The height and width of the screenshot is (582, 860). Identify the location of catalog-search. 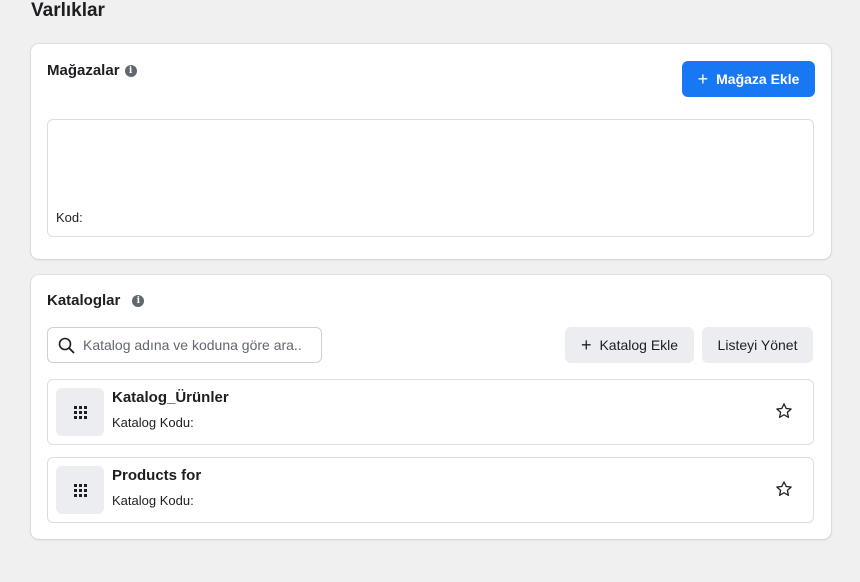
(184, 345).